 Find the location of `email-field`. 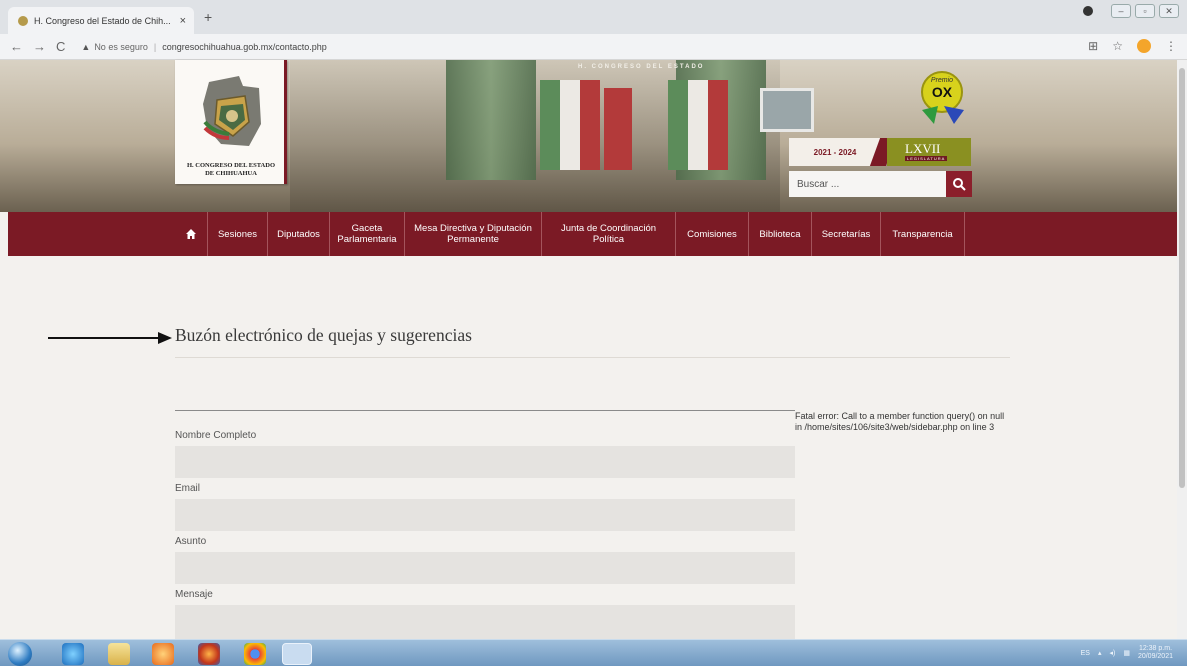

email-field is located at coordinates (485, 515).